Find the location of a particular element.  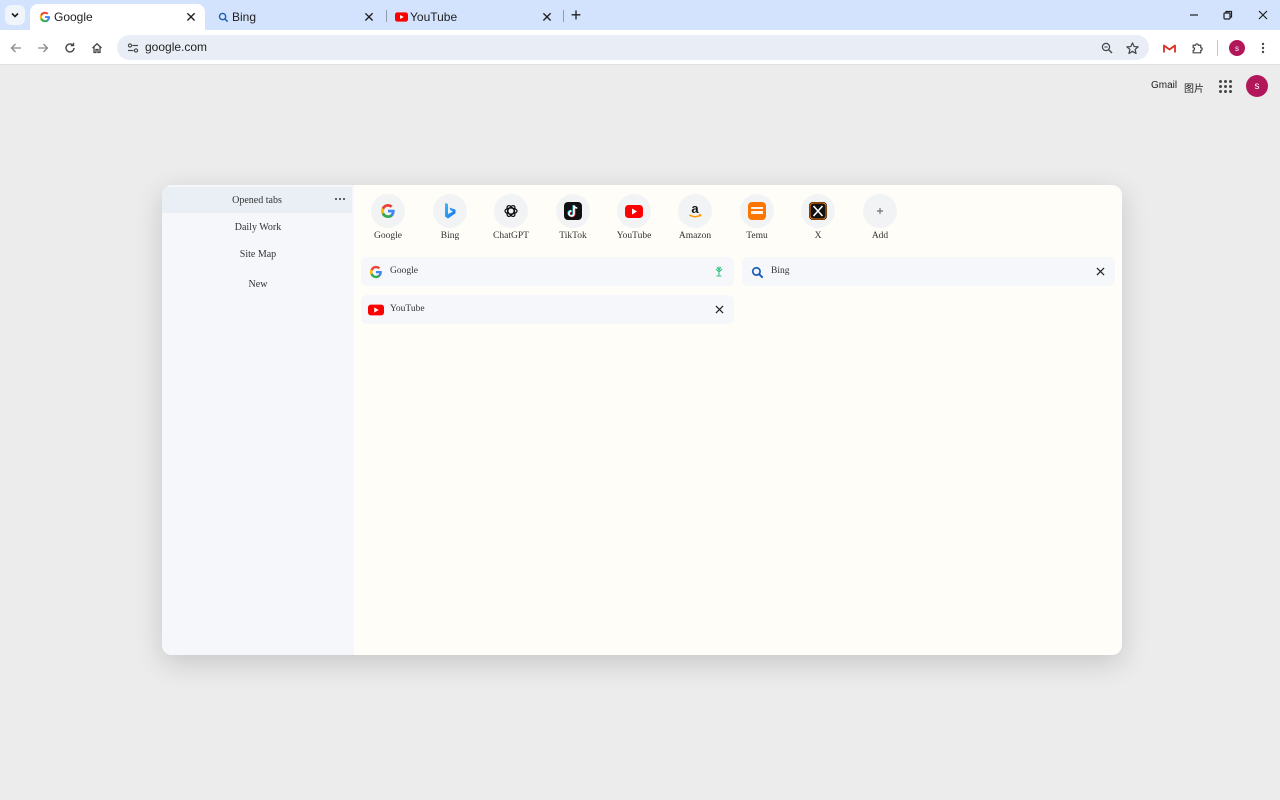

sidebar-item-label: New is located at coordinates (258, 284).